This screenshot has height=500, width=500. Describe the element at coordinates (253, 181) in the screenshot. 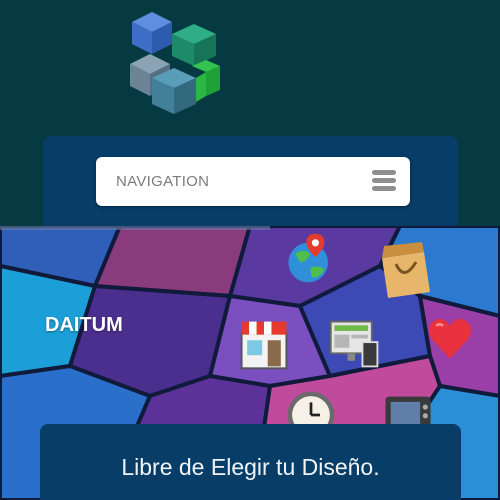

I see `navigation-toggle-bar: NAVIGATION` at that location.